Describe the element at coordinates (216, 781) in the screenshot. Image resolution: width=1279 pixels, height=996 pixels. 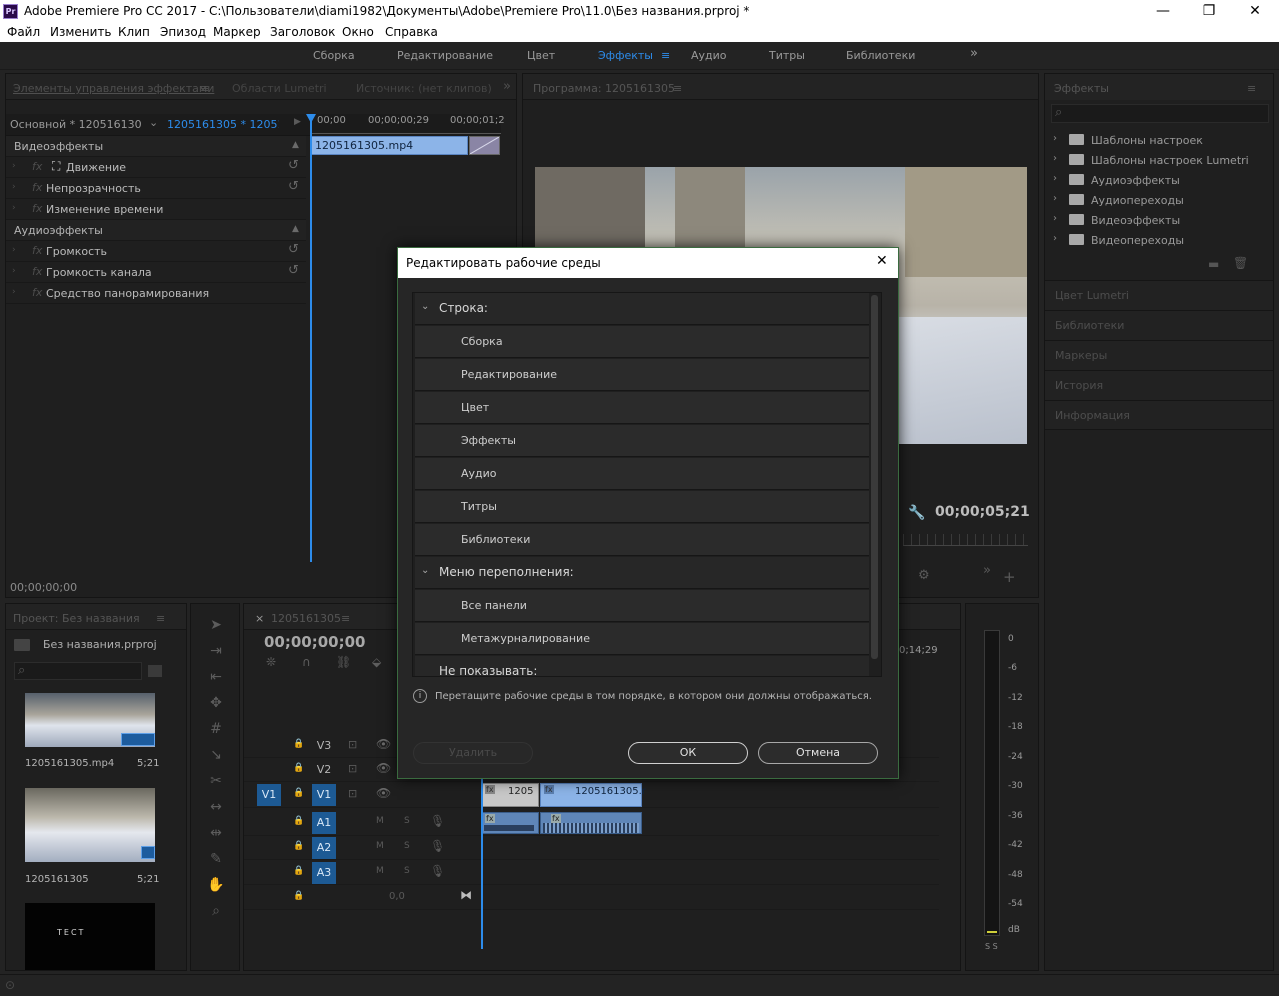
I see `razor-tool-icon: ✂` at that location.